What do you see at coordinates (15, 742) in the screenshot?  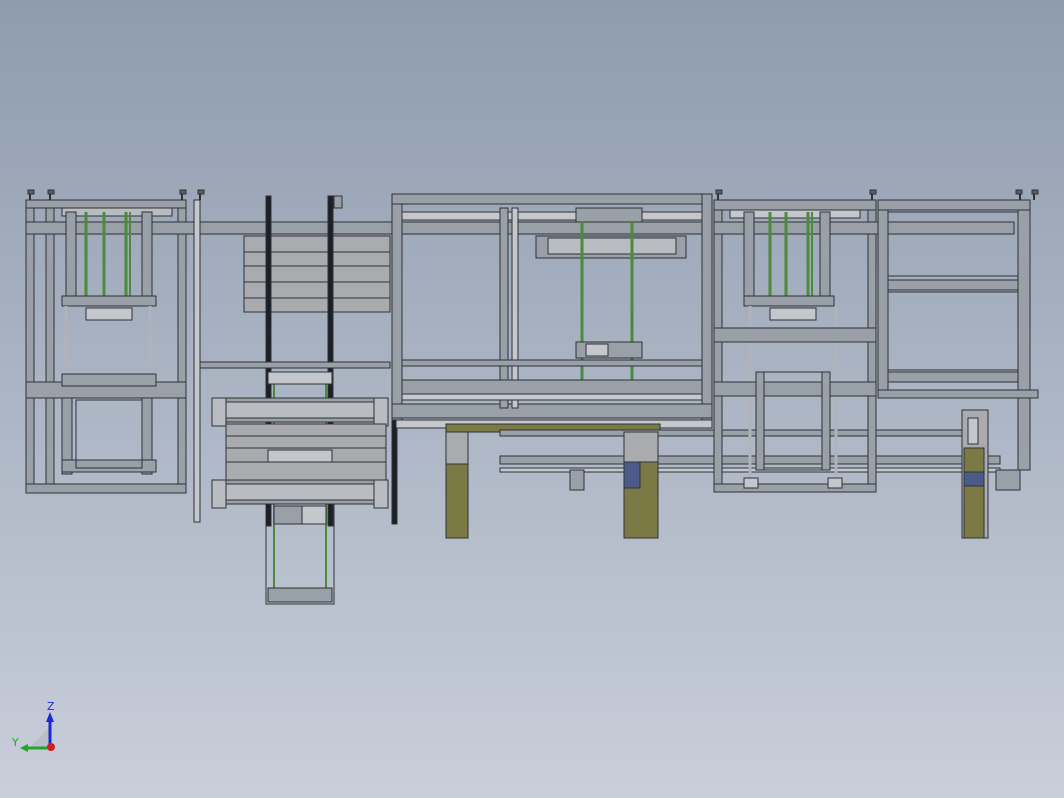 I see `y-axis-label: Y` at bounding box center [15, 742].